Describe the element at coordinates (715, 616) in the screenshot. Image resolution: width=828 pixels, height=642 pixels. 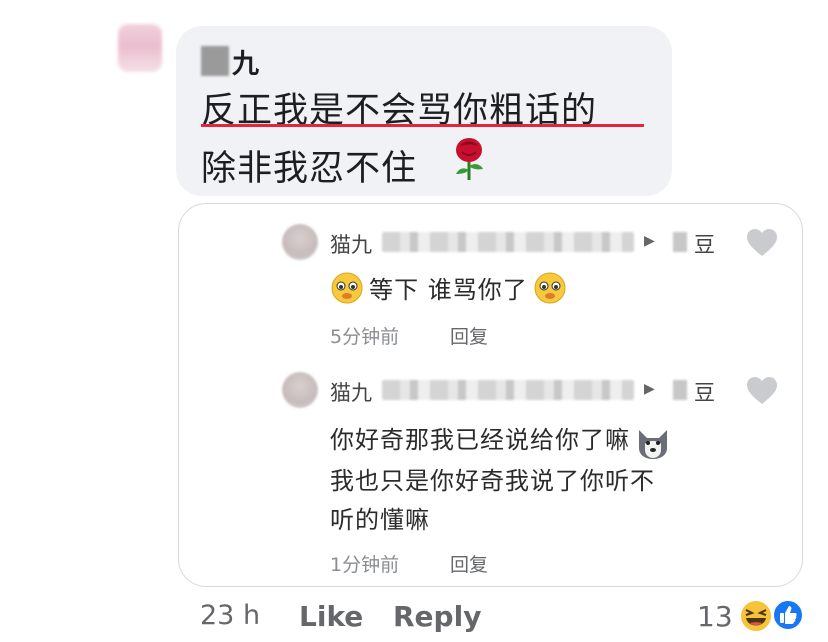
I see `reaction-count: 13` at that location.